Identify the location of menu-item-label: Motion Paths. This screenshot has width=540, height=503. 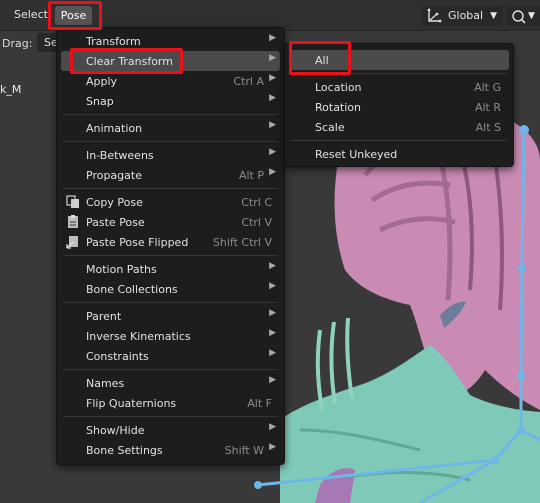
(121, 269).